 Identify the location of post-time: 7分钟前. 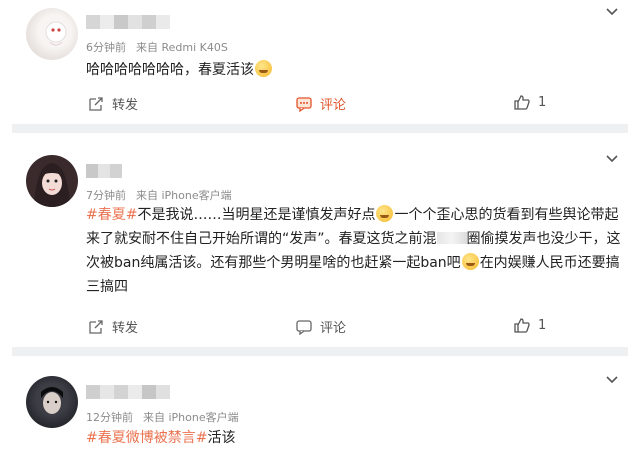
(106, 195).